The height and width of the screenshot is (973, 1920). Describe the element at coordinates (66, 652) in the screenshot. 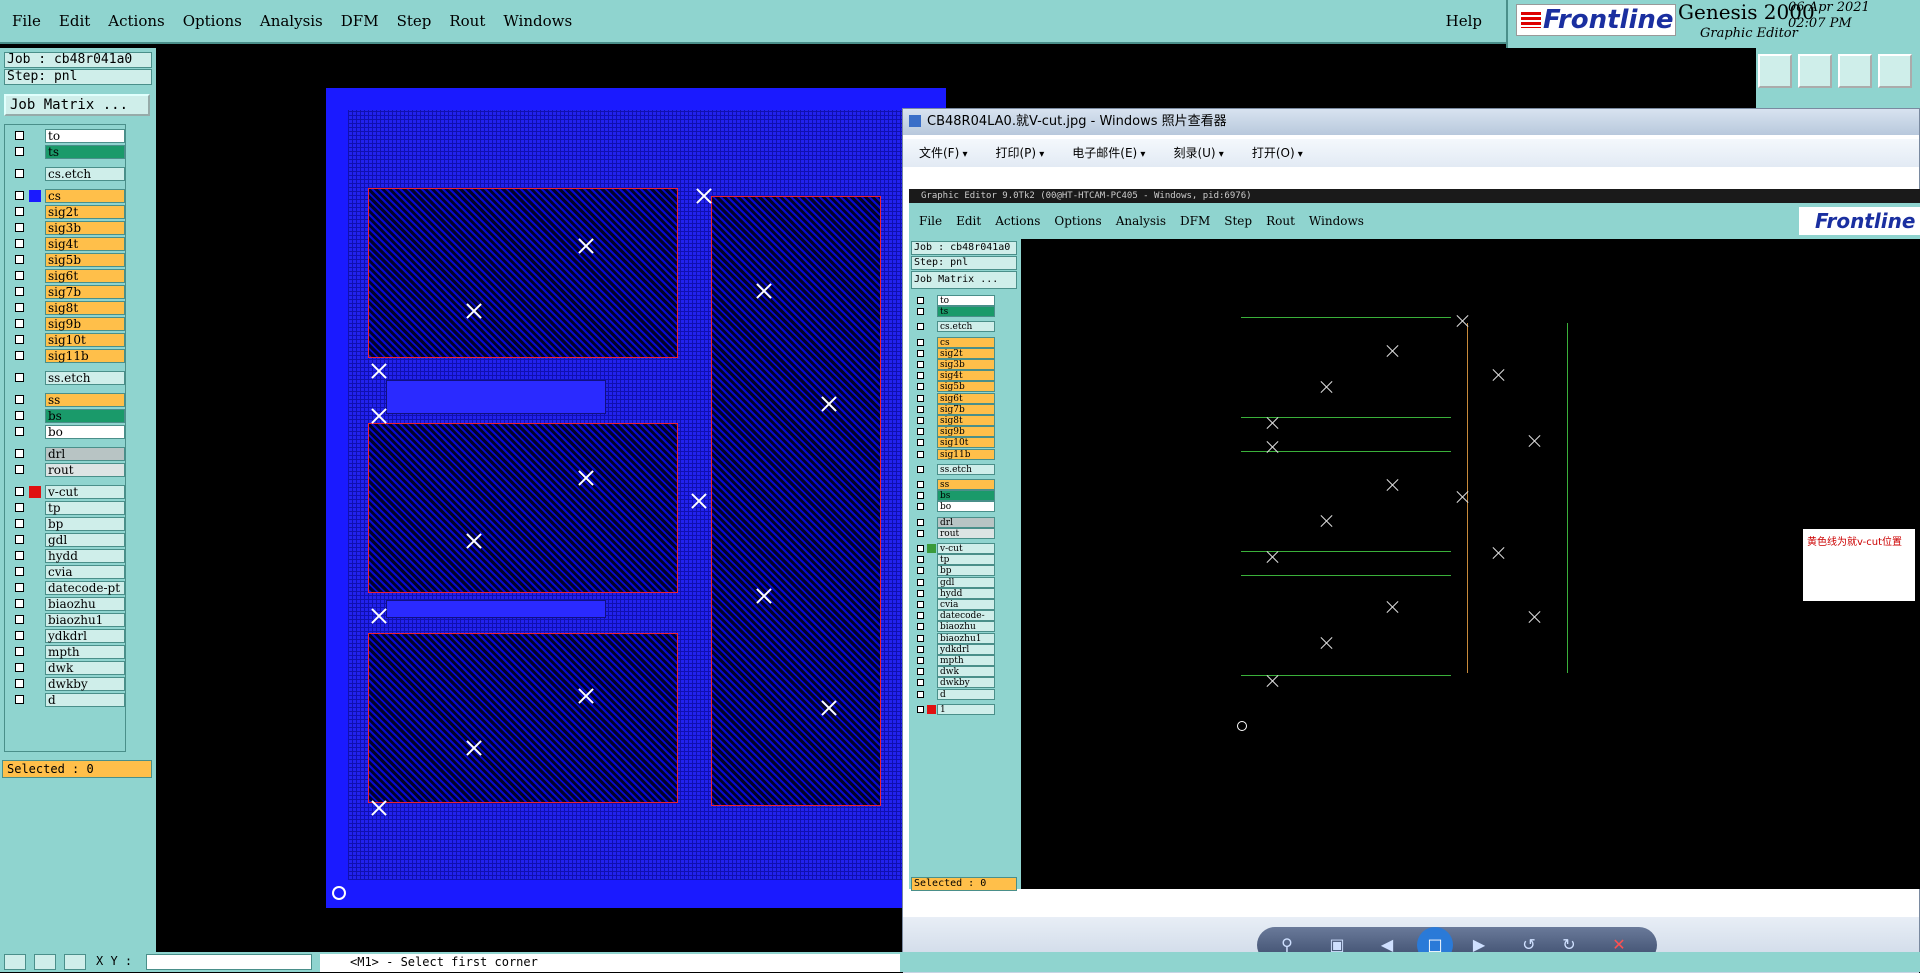

I see `layer-row: mpth` at that location.